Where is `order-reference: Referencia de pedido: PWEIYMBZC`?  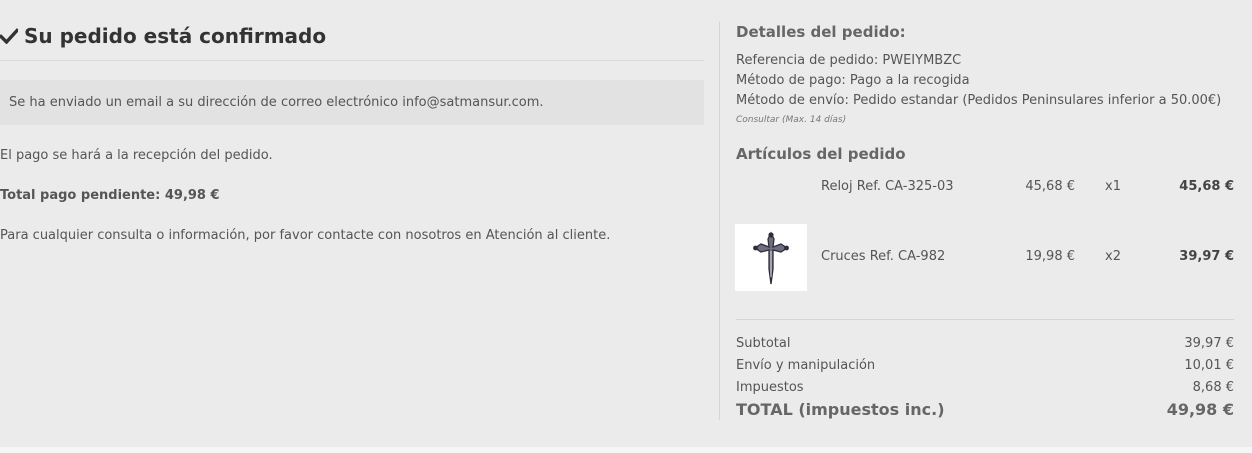 order-reference: Referencia de pedido: PWEIYMBZC is located at coordinates (849, 60).